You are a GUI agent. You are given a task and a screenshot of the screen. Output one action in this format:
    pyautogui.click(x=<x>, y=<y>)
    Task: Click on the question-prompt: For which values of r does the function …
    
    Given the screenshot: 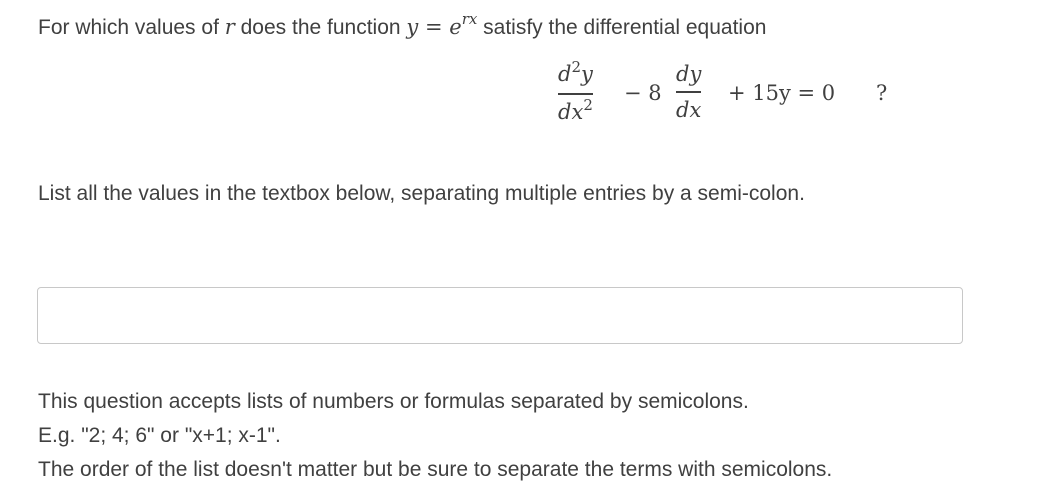 What is the action you would take?
    pyautogui.click(x=402, y=27)
    